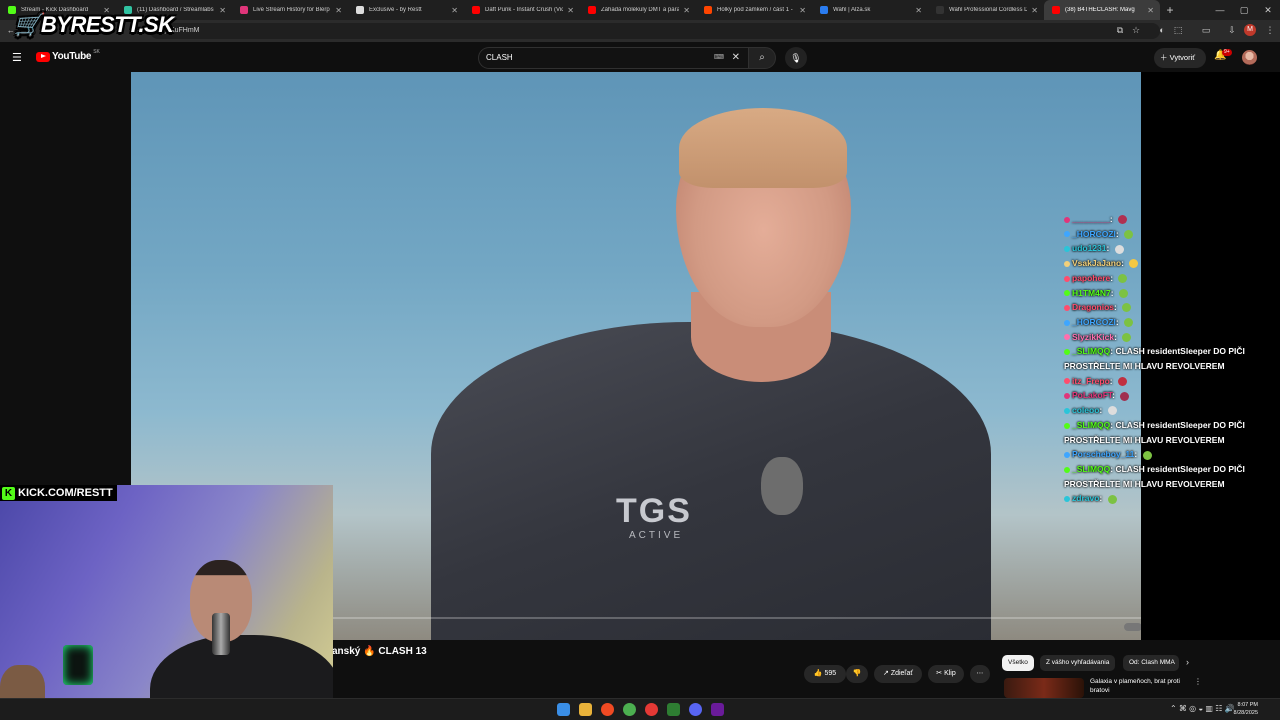  Describe the element at coordinates (857, 674) in the screenshot. I see `dislike-button: 👎` at that location.